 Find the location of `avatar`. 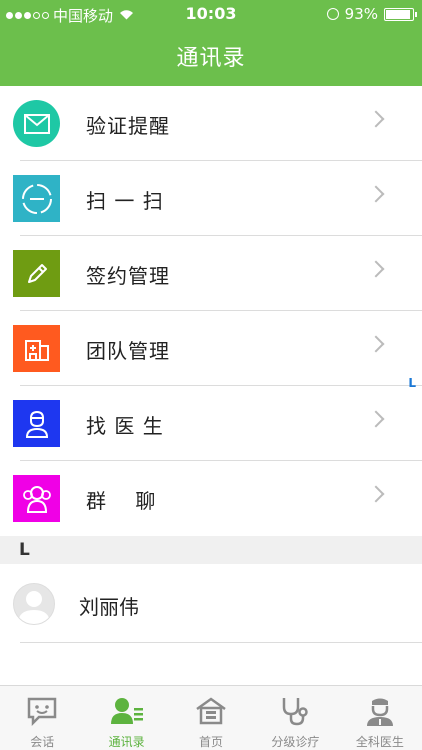

avatar is located at coordinates (34, 604).